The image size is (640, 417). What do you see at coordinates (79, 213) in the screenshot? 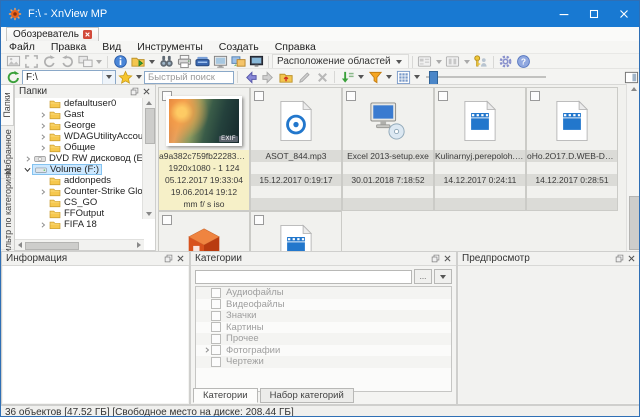
I see `tree-item: FFOutput` at bounding box center [79, 213].